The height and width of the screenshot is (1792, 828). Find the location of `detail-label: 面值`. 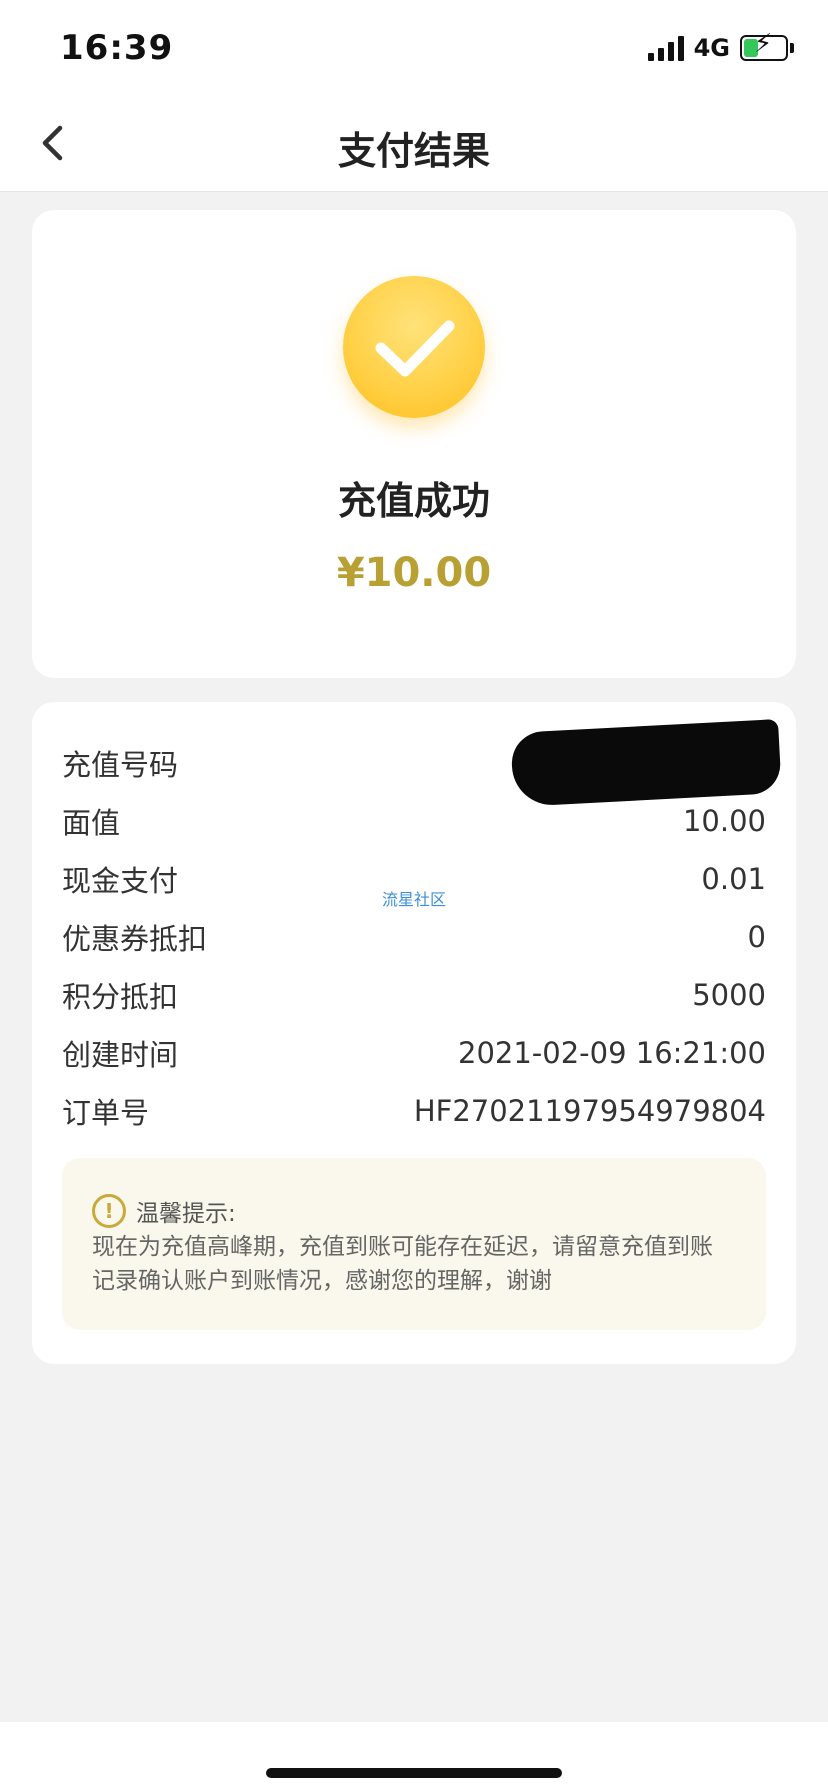

detail-label: 面值 is located at coordinates (91, 823).